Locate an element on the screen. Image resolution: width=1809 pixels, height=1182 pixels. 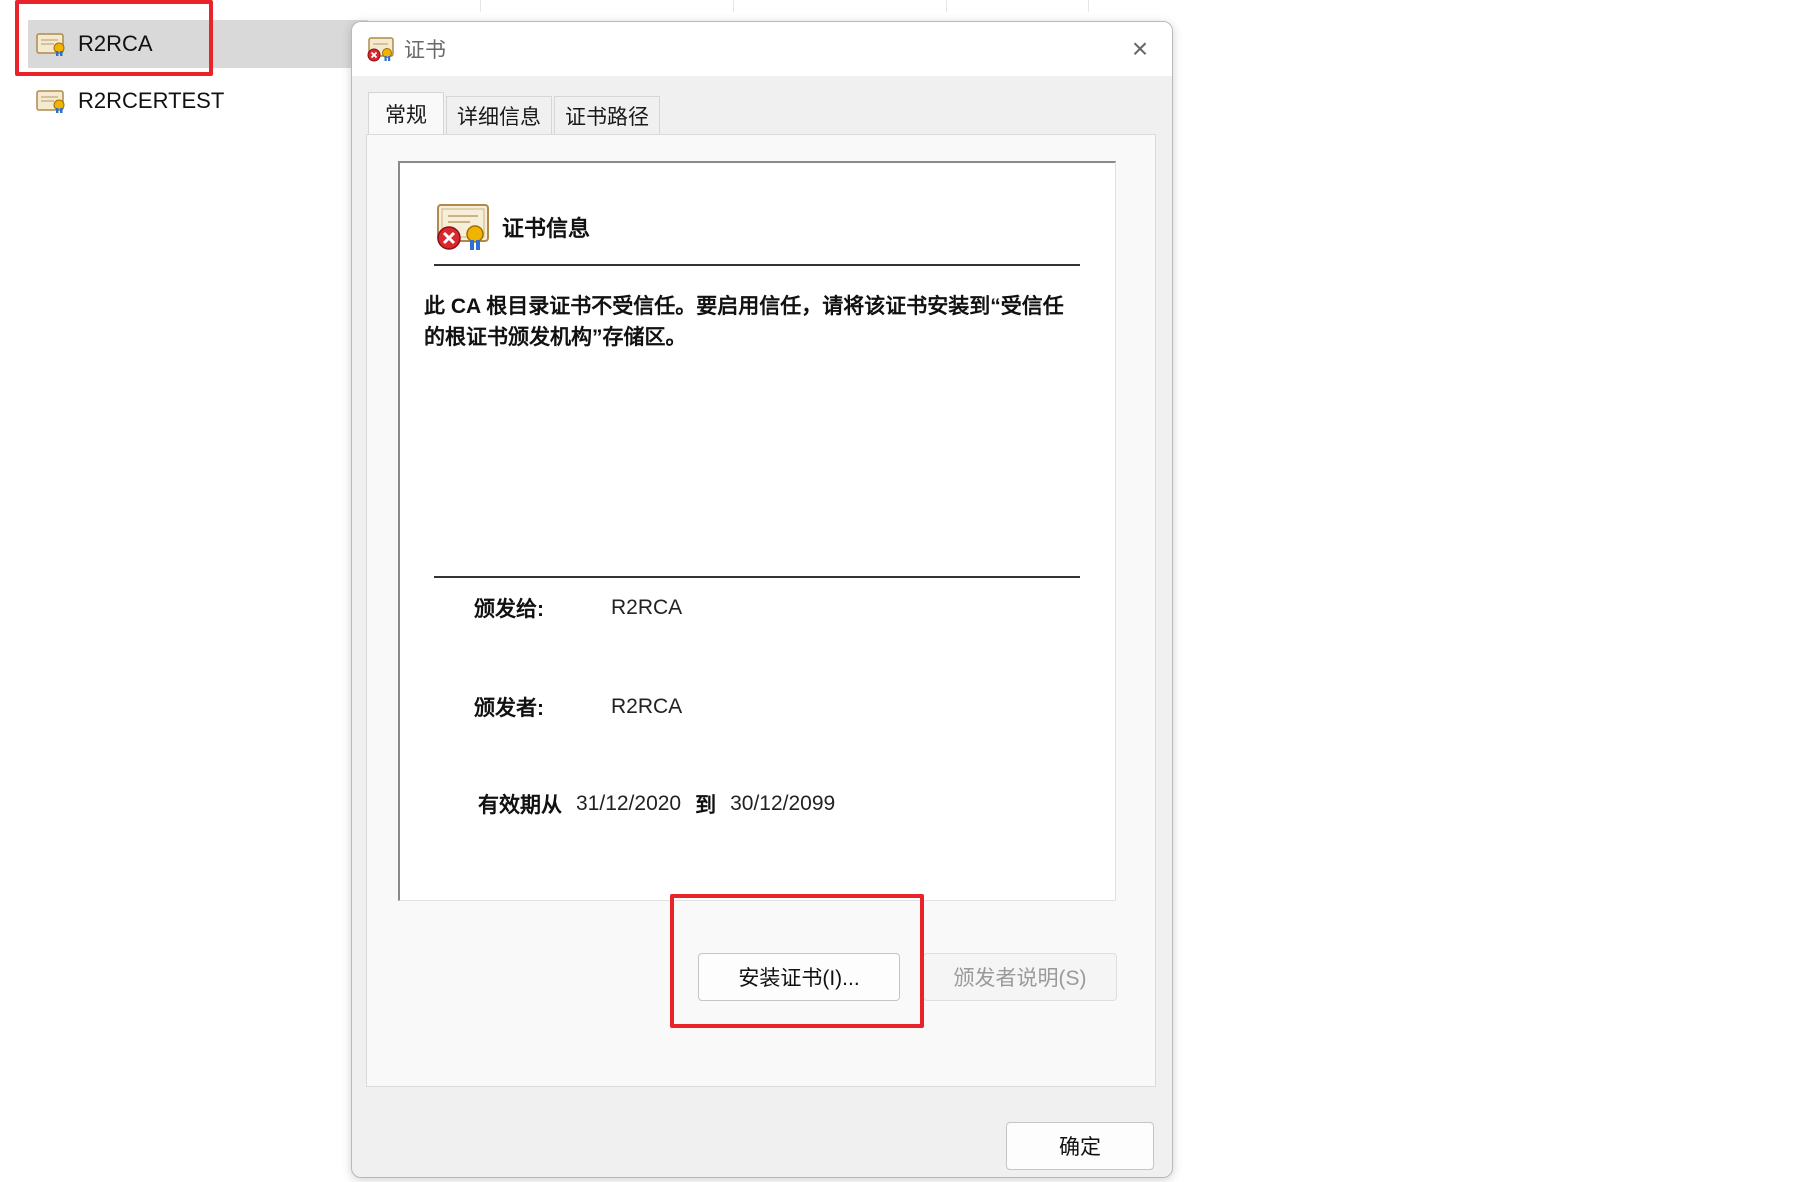
valid-to-label: 到 is located at coordinates (706, 805).